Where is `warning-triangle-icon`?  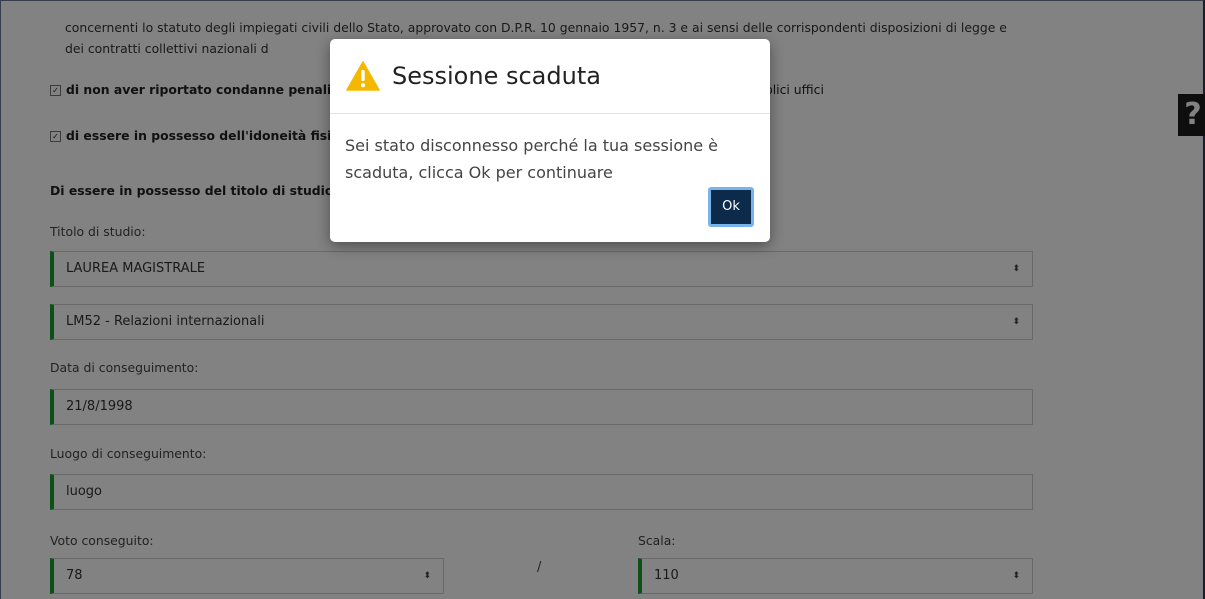 warning-triangle-icon is located at coordinates (363, 76).